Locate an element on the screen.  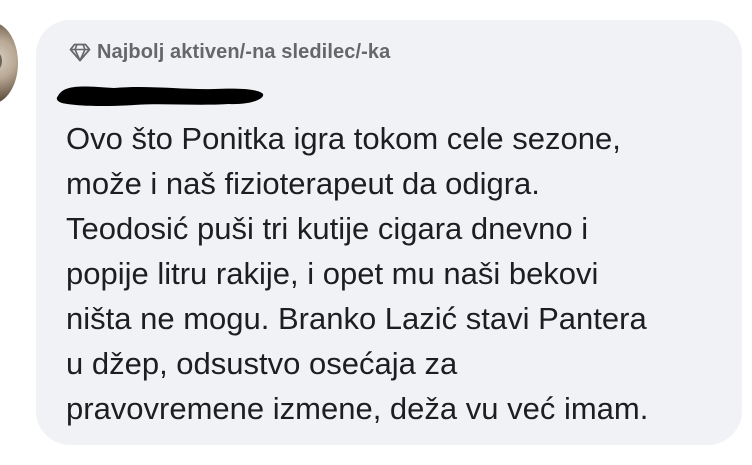
avatar is located at coordinates (9, 63).